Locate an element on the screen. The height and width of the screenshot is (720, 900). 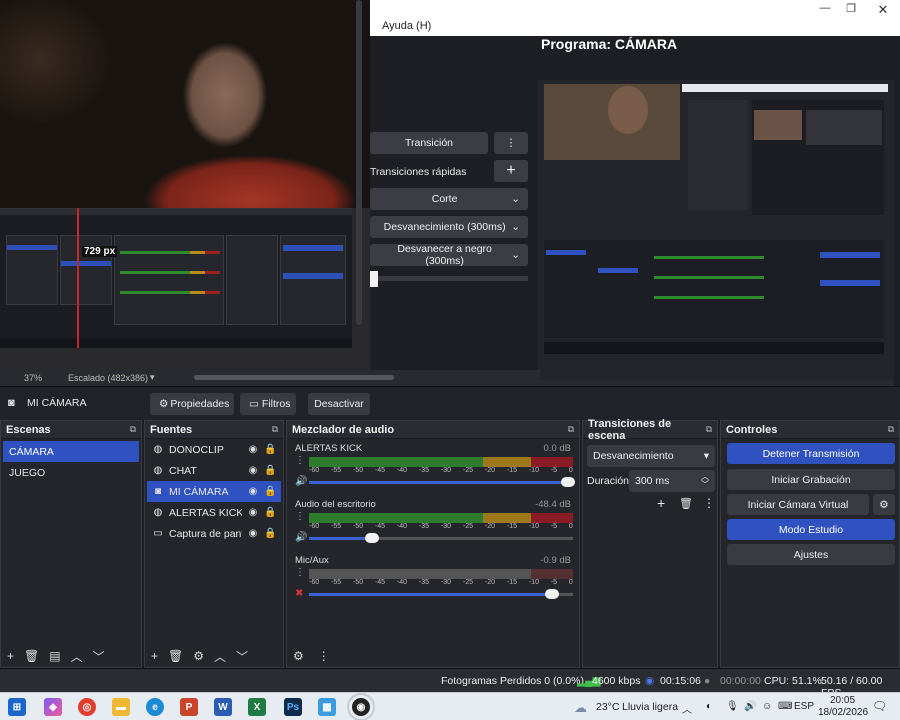
quick-transition-cut: Corte ⌄ is located at coordinates (449, 199).